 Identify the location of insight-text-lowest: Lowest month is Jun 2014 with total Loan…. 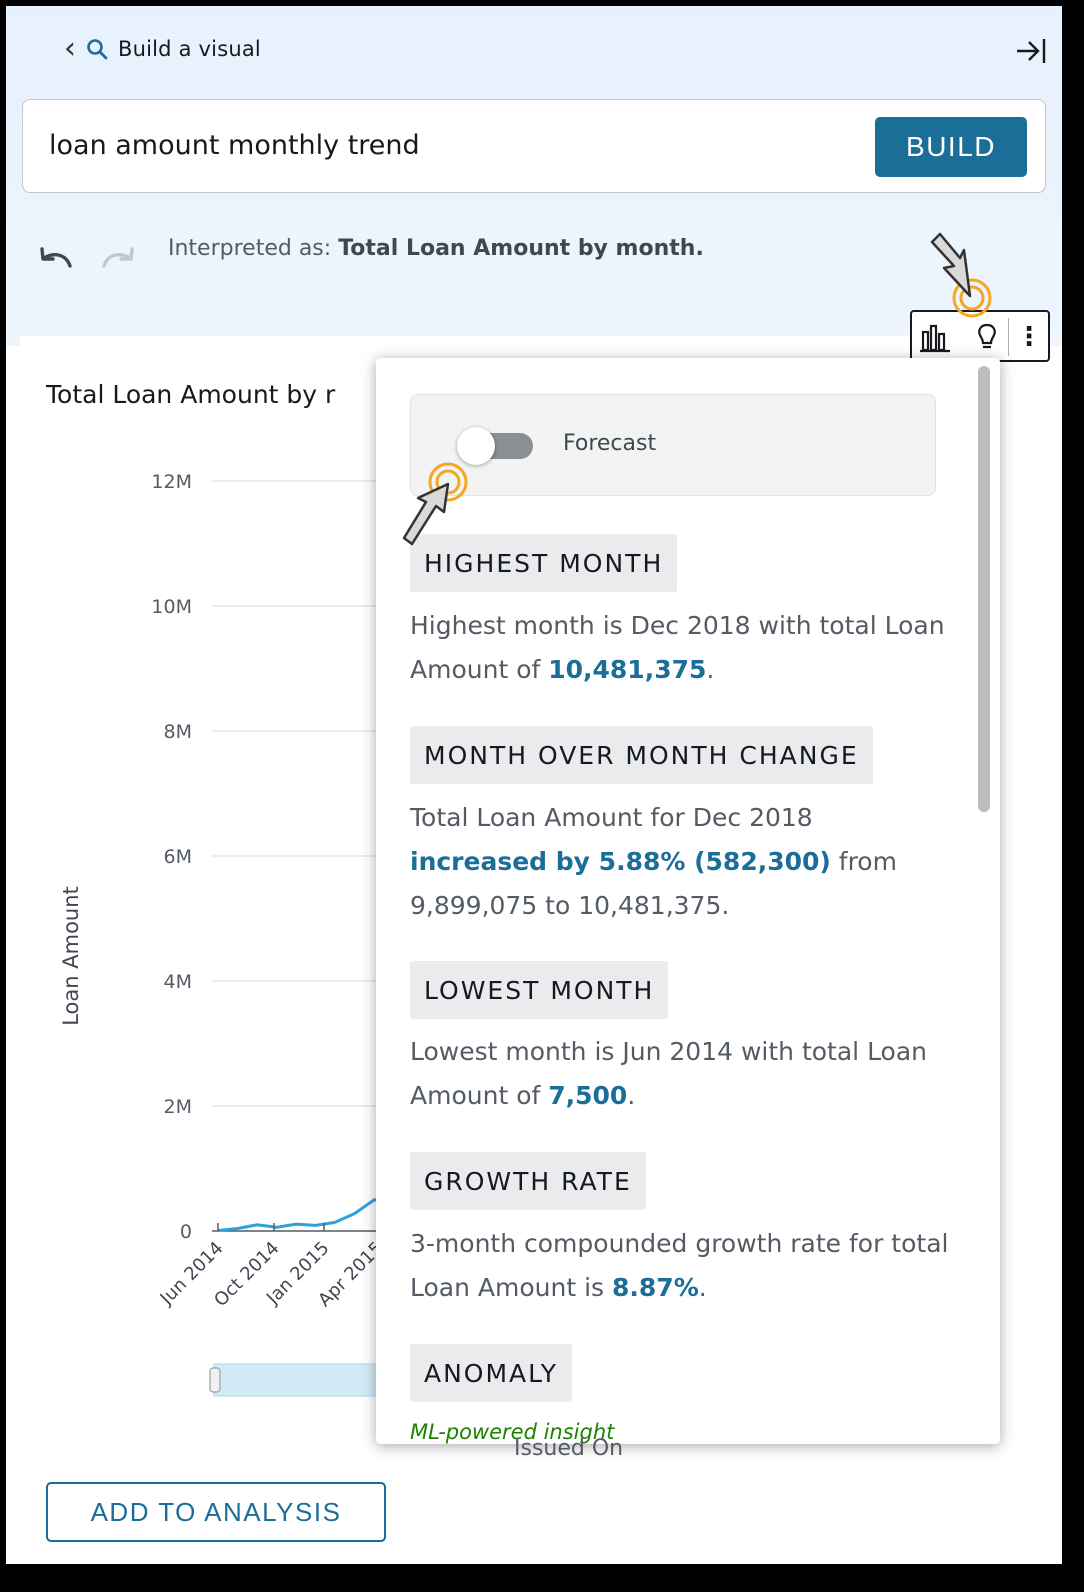
(680, 1074).